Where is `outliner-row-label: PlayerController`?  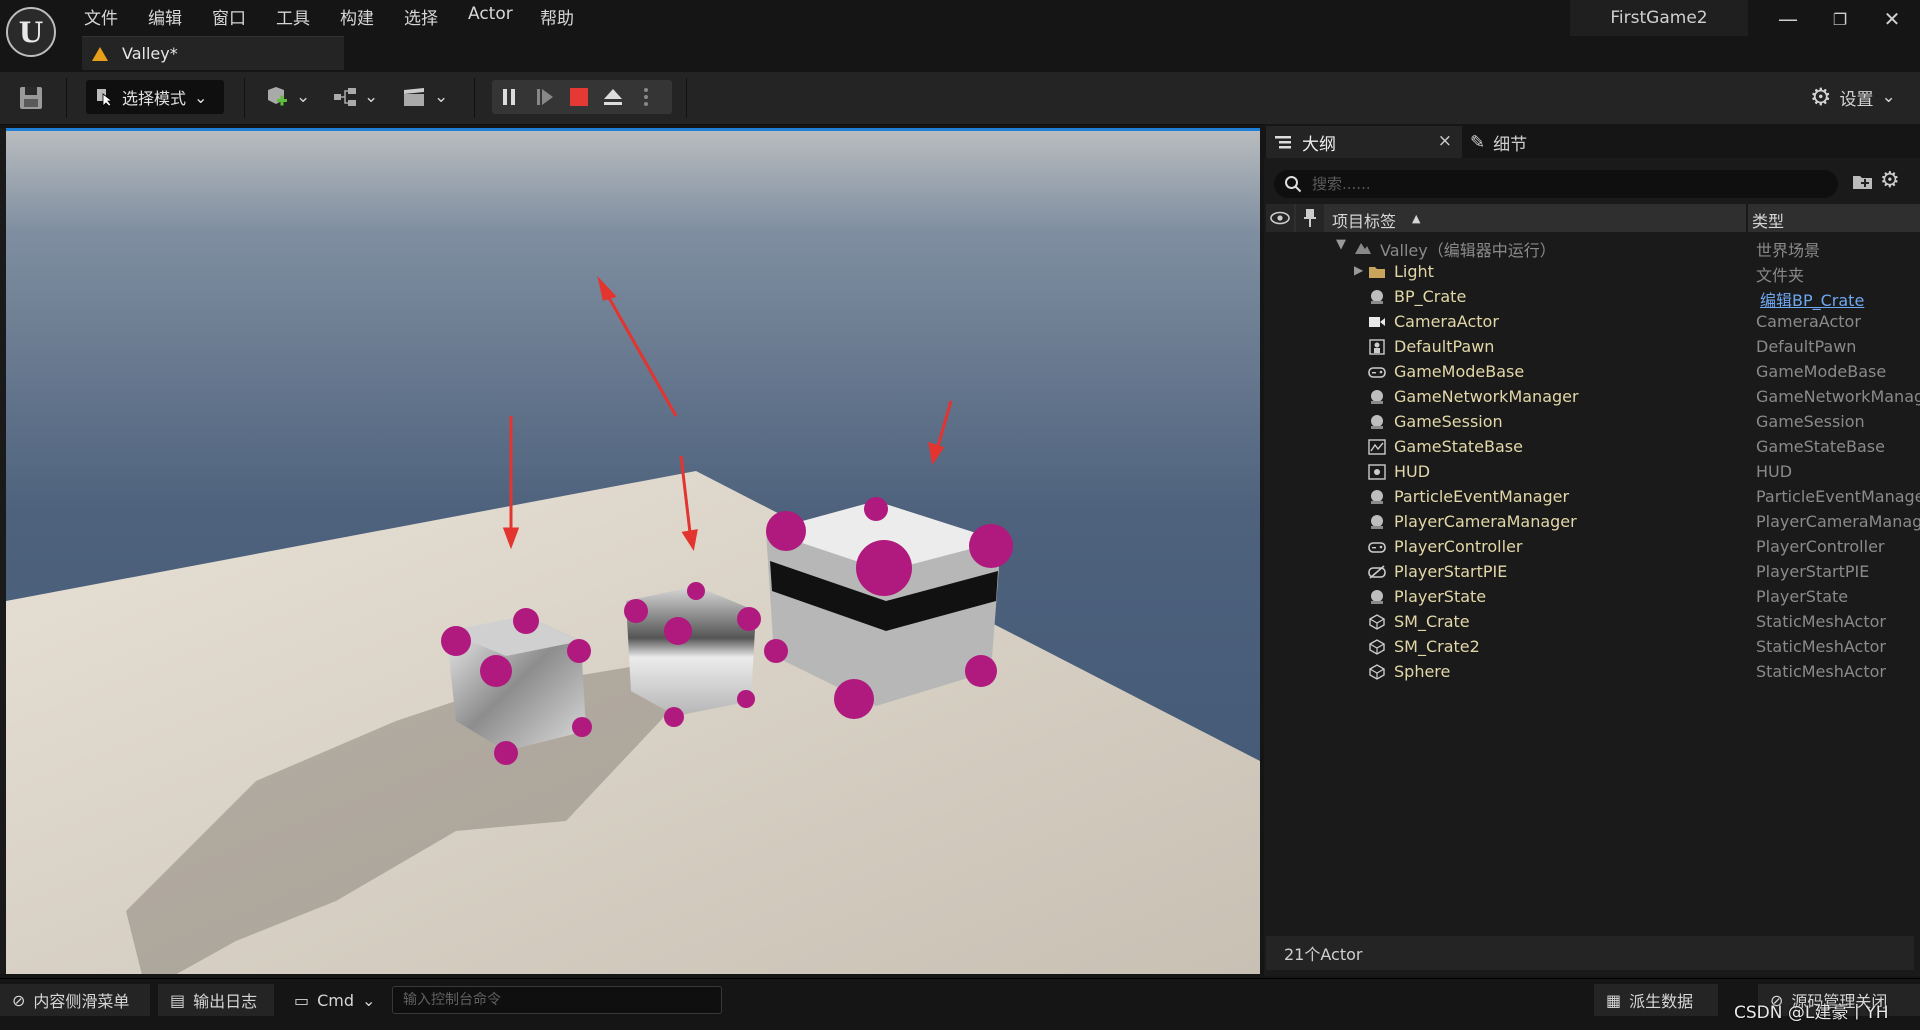
outliner-row-label: PlayerController is located at coordinates (1458, 546).